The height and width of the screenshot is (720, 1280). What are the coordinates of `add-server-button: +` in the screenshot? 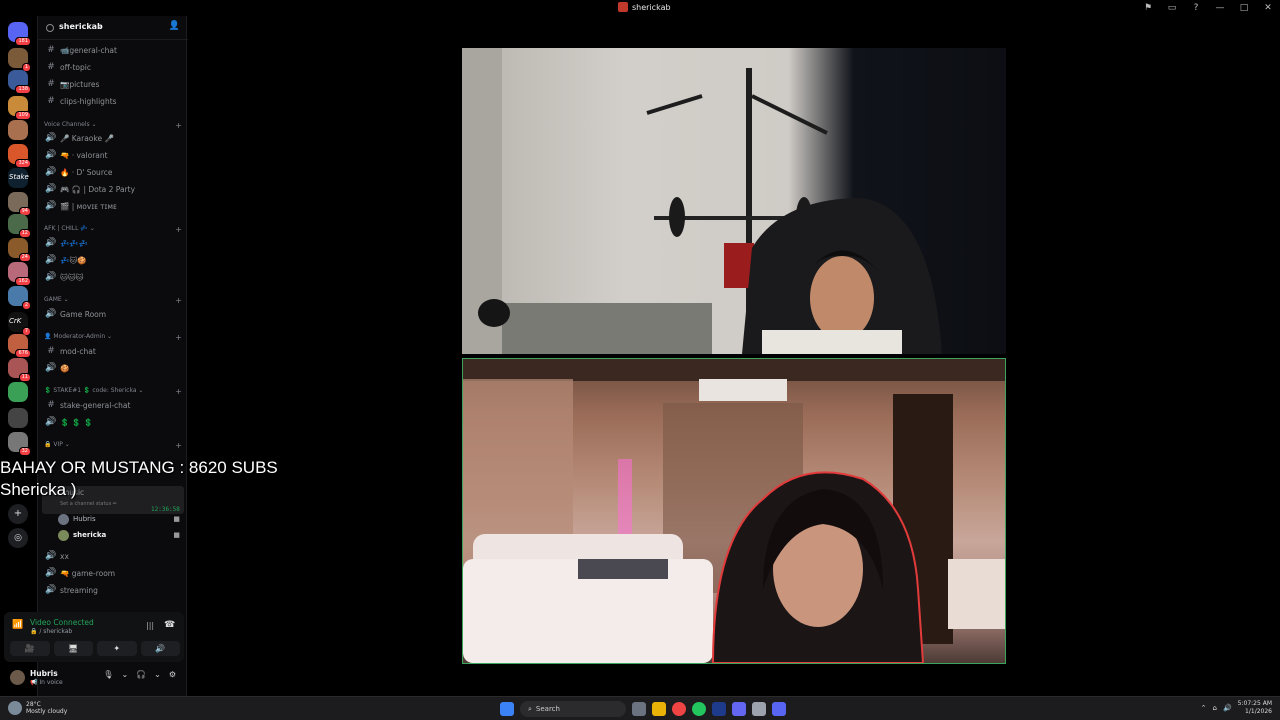 It's located at (18, 514).